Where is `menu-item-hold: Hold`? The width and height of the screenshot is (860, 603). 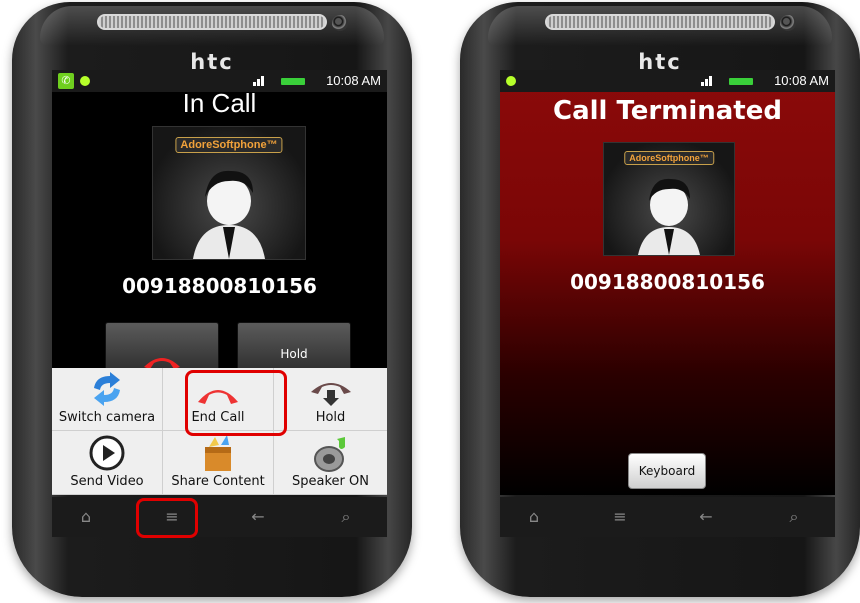 menu-item-hold: Hold is located at coordinates (330, 399).